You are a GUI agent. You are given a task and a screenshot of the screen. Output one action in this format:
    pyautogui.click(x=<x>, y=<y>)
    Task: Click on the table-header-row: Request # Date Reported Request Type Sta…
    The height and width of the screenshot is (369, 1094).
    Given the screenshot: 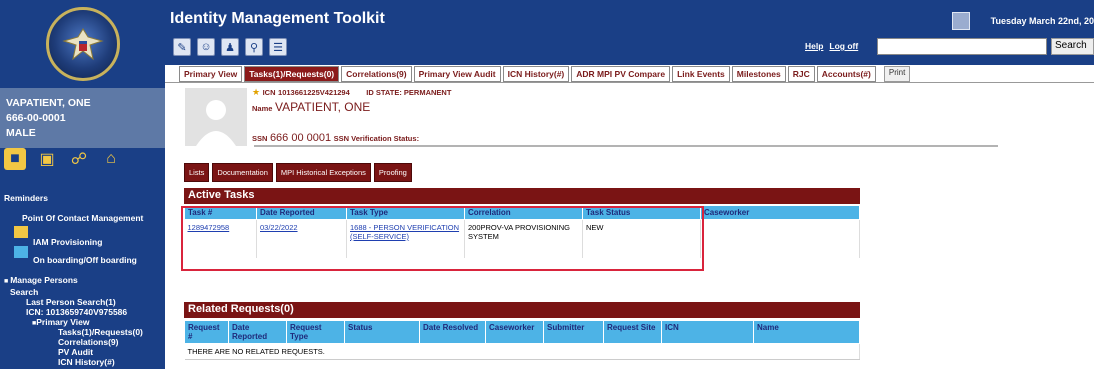 What is the action you would take?
    pyautogui.click(x=522, y=332)
    